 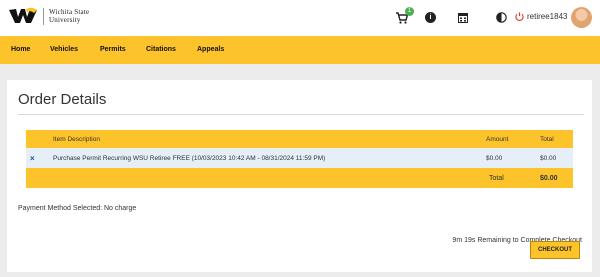 I want to click on table-footer: Total $0.00, so click(x=299, y=178).